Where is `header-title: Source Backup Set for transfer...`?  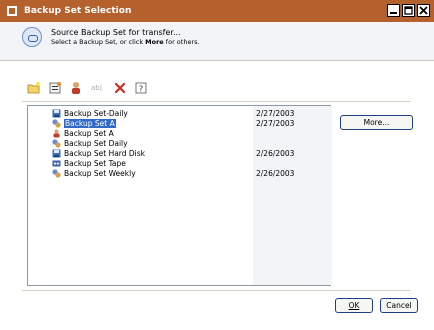 header-title: Source Backup Set for transfer... is located at coordinates (116, 32).